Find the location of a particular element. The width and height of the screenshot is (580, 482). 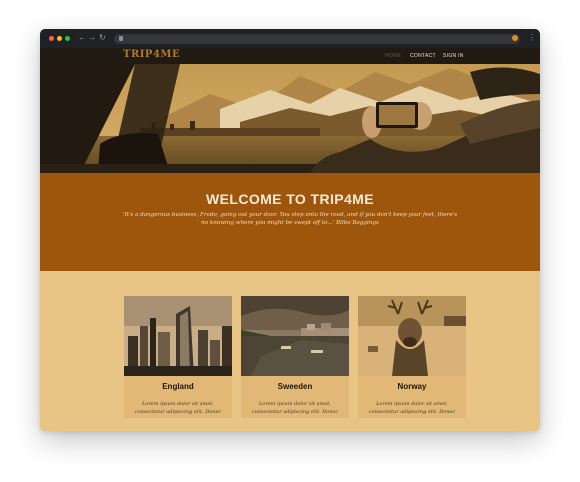

england-photo is located at coordinates (178, 336).